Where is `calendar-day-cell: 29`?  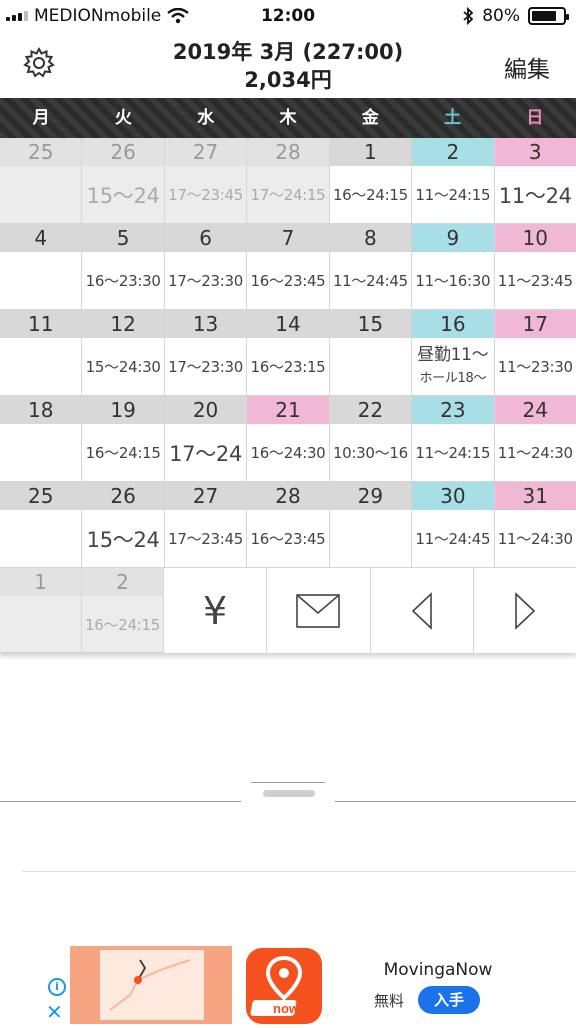
calendar-day-cell: 29 is located at coordinates (371, 525).